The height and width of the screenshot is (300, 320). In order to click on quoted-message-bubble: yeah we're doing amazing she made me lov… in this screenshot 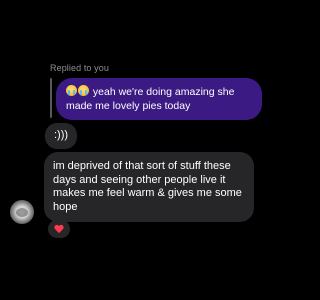, I will do `click(159, 99)`.